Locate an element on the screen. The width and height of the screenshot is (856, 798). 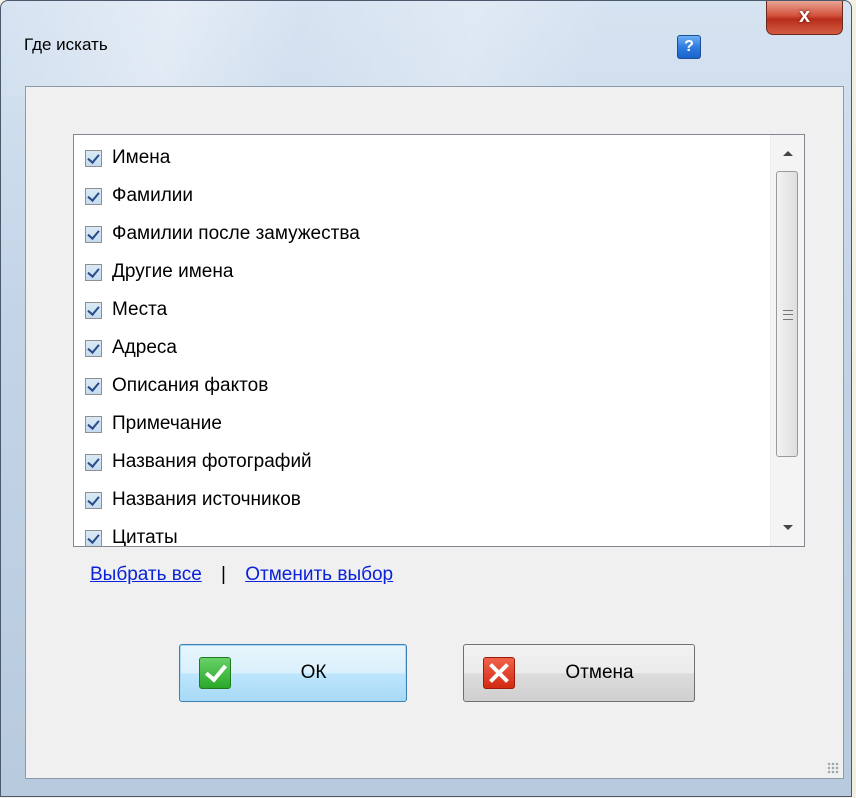
vertical-scrollbar is located at coordinates (787, 340).